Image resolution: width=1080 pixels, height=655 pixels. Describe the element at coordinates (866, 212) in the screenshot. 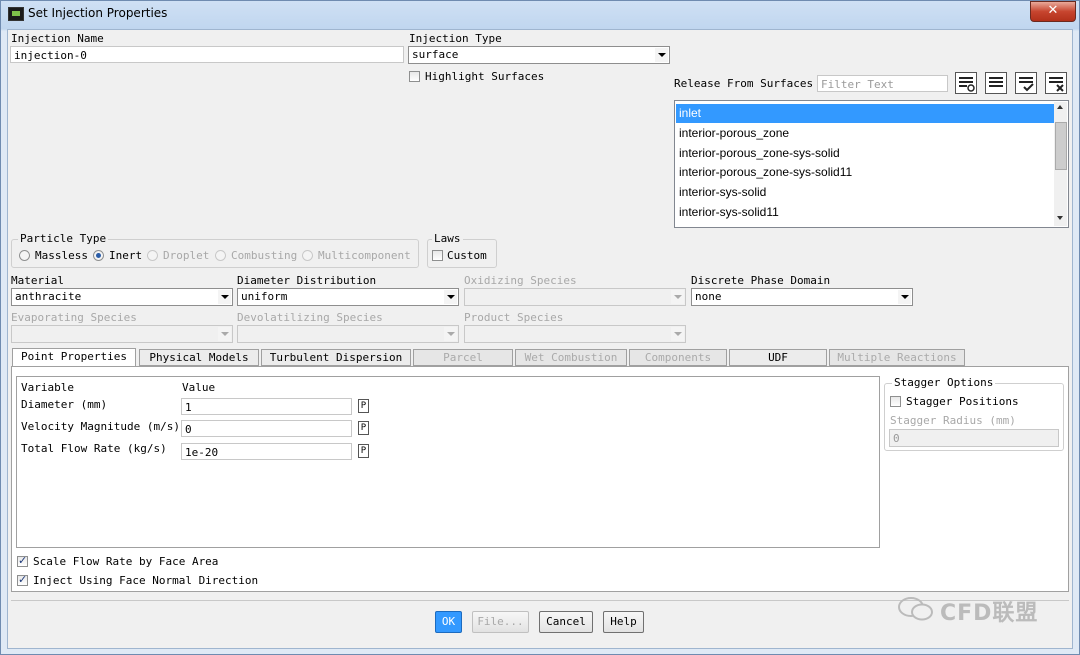

I see `list-item: interior-sys-solid11` at that location.